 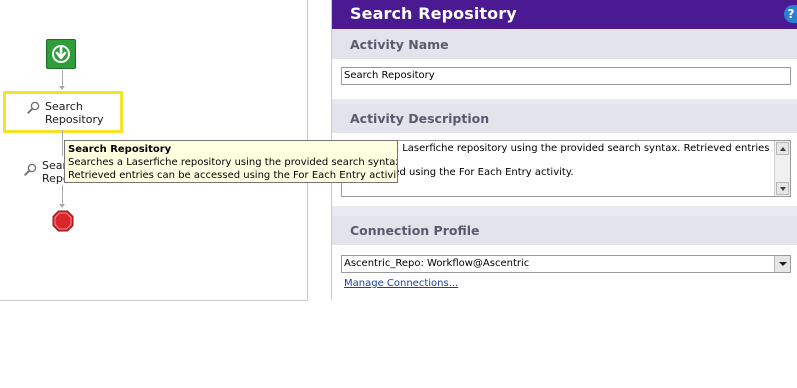 I want to click on up-arrow-icon, so click(x=783, y=149).